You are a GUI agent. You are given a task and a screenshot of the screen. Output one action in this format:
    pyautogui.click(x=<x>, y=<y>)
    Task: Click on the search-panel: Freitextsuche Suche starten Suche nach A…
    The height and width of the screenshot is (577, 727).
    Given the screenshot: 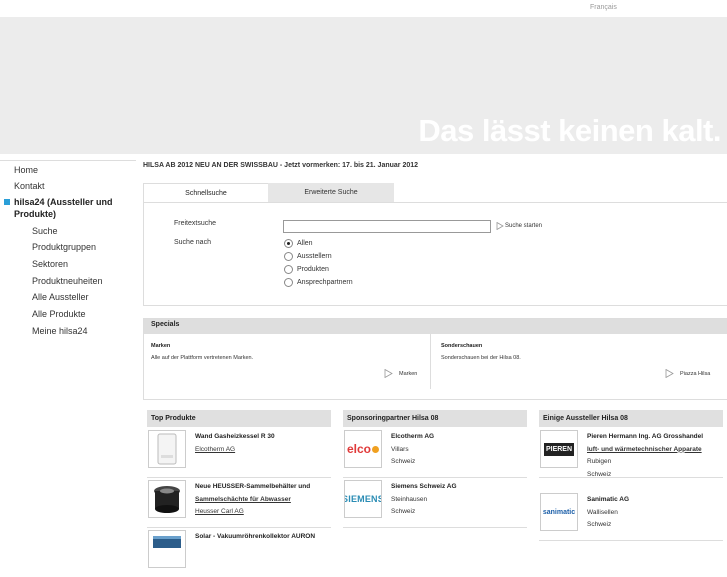 What is the action you would take?
    pyautogui.click(x=435, y=254)
    